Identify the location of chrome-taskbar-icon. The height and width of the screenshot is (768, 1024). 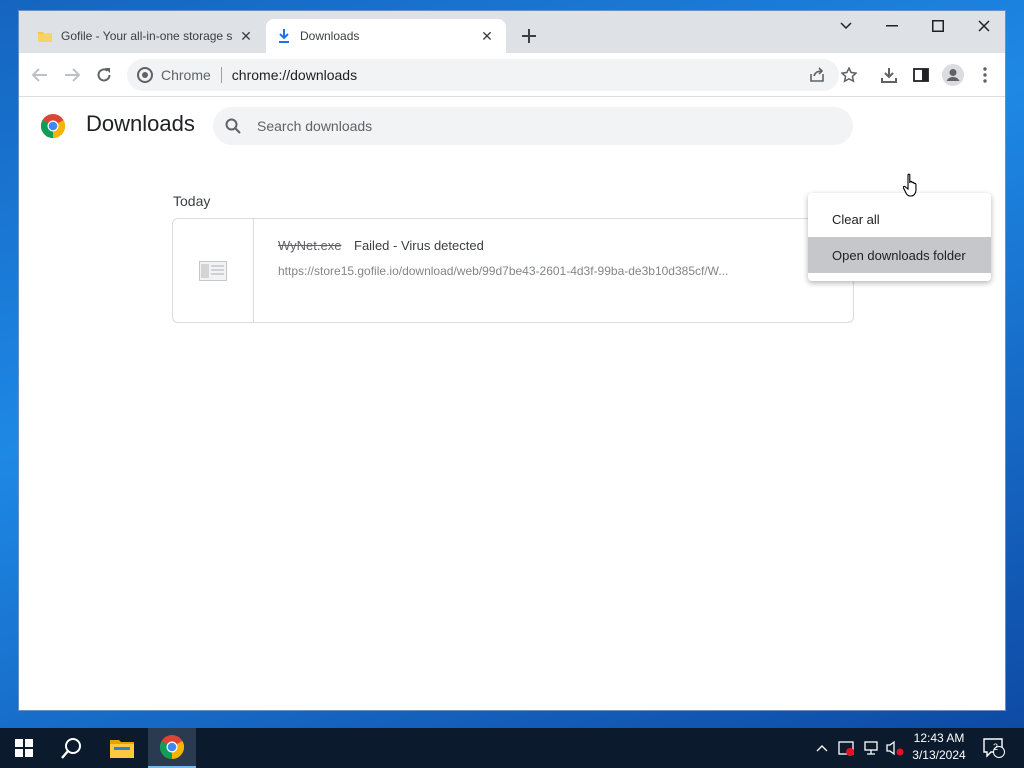
(172, 748).